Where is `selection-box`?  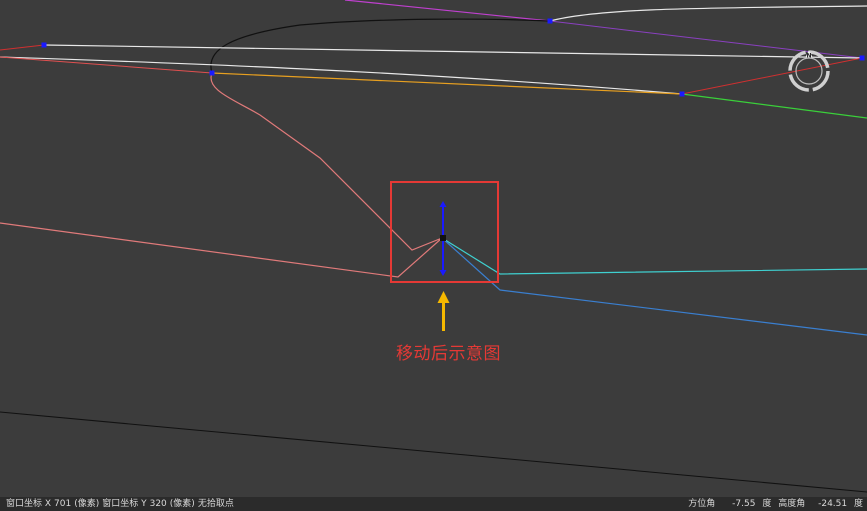 selection-box is located at coordinates (444, 232).